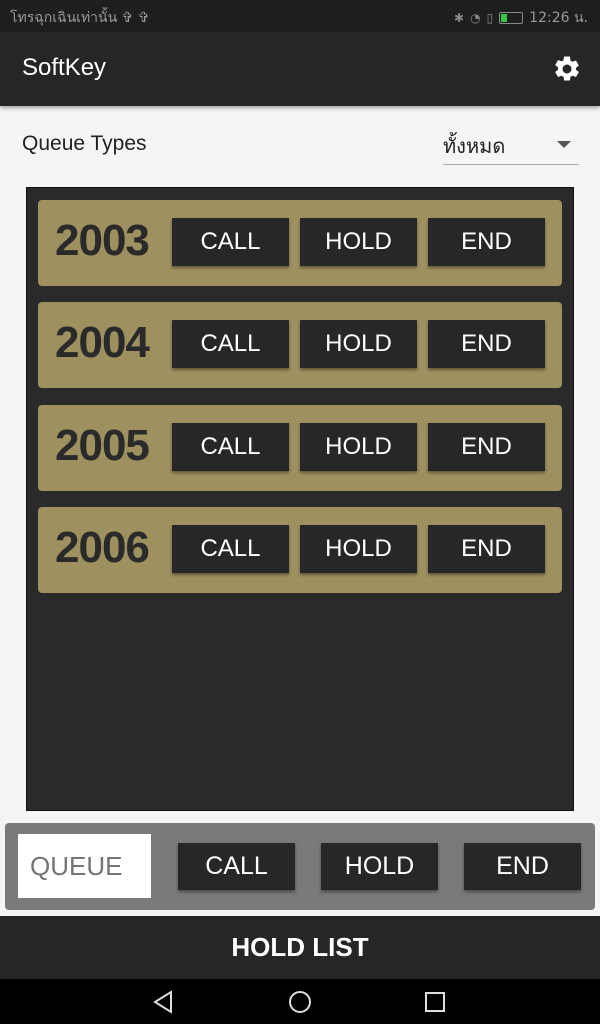  Describe the element at coordinates (300, 866) in the screenshot. I see `queue-control-panel: CALL HOLD END` at that location.